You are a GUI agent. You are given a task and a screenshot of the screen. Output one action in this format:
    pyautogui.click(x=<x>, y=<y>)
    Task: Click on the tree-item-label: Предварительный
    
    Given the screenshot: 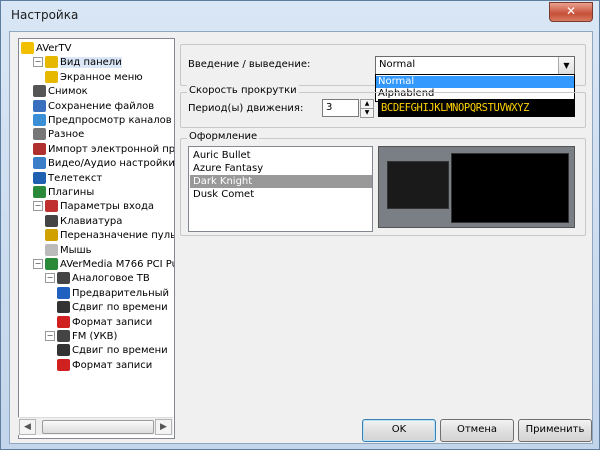 What is the action you would take?
    pyautogui.click(x=120, y=293)
    